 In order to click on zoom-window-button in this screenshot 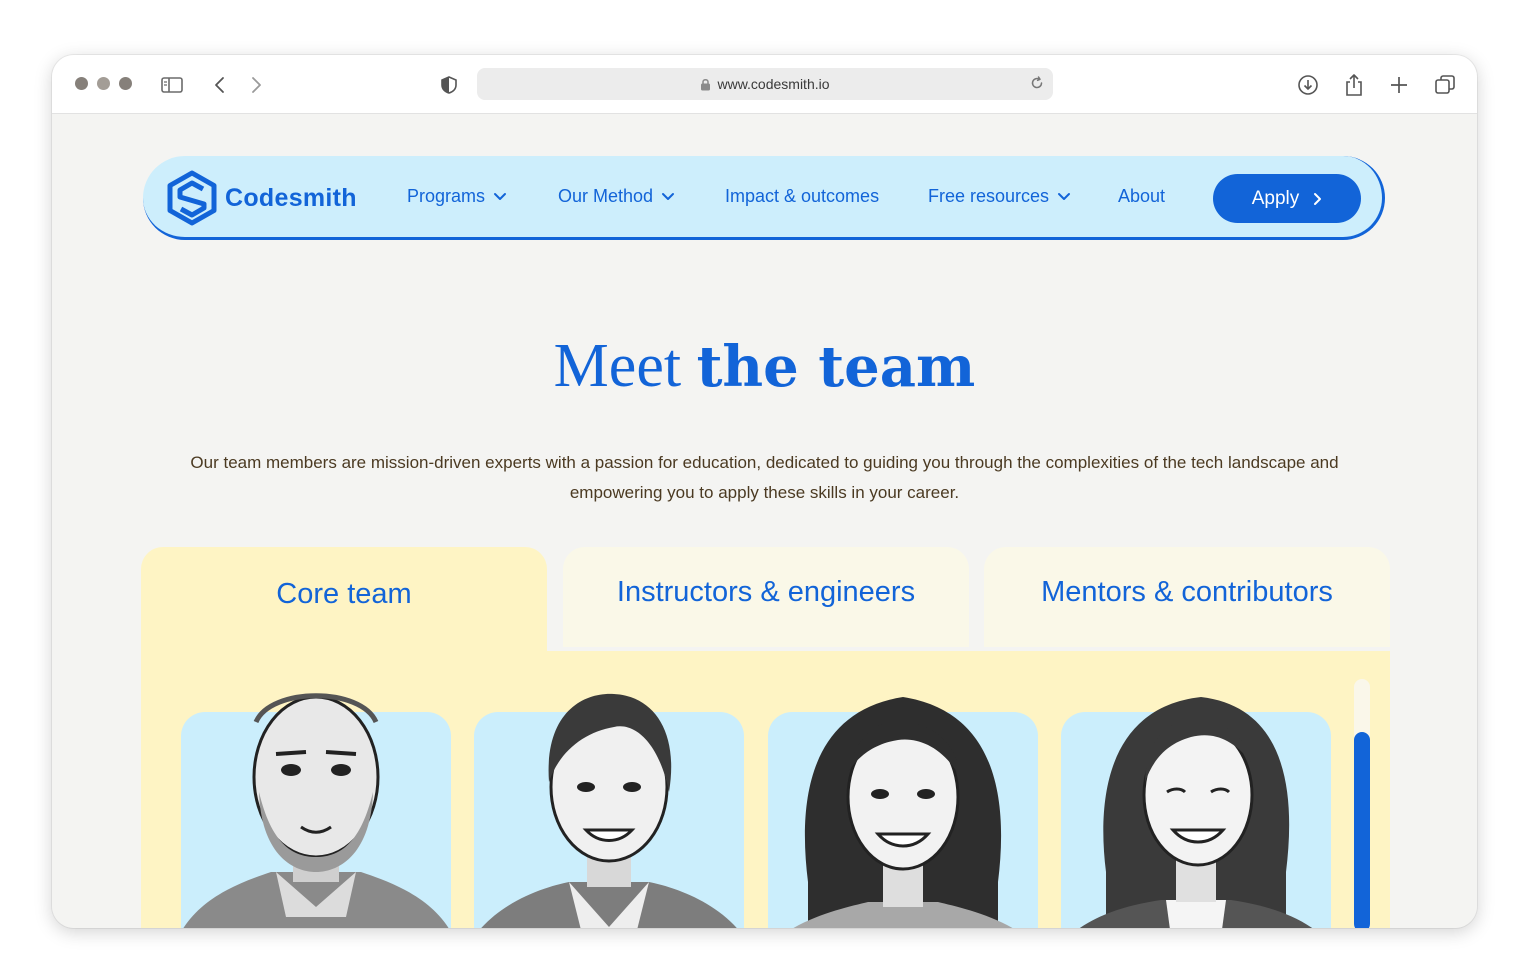, I will do `click(125, 83)`.